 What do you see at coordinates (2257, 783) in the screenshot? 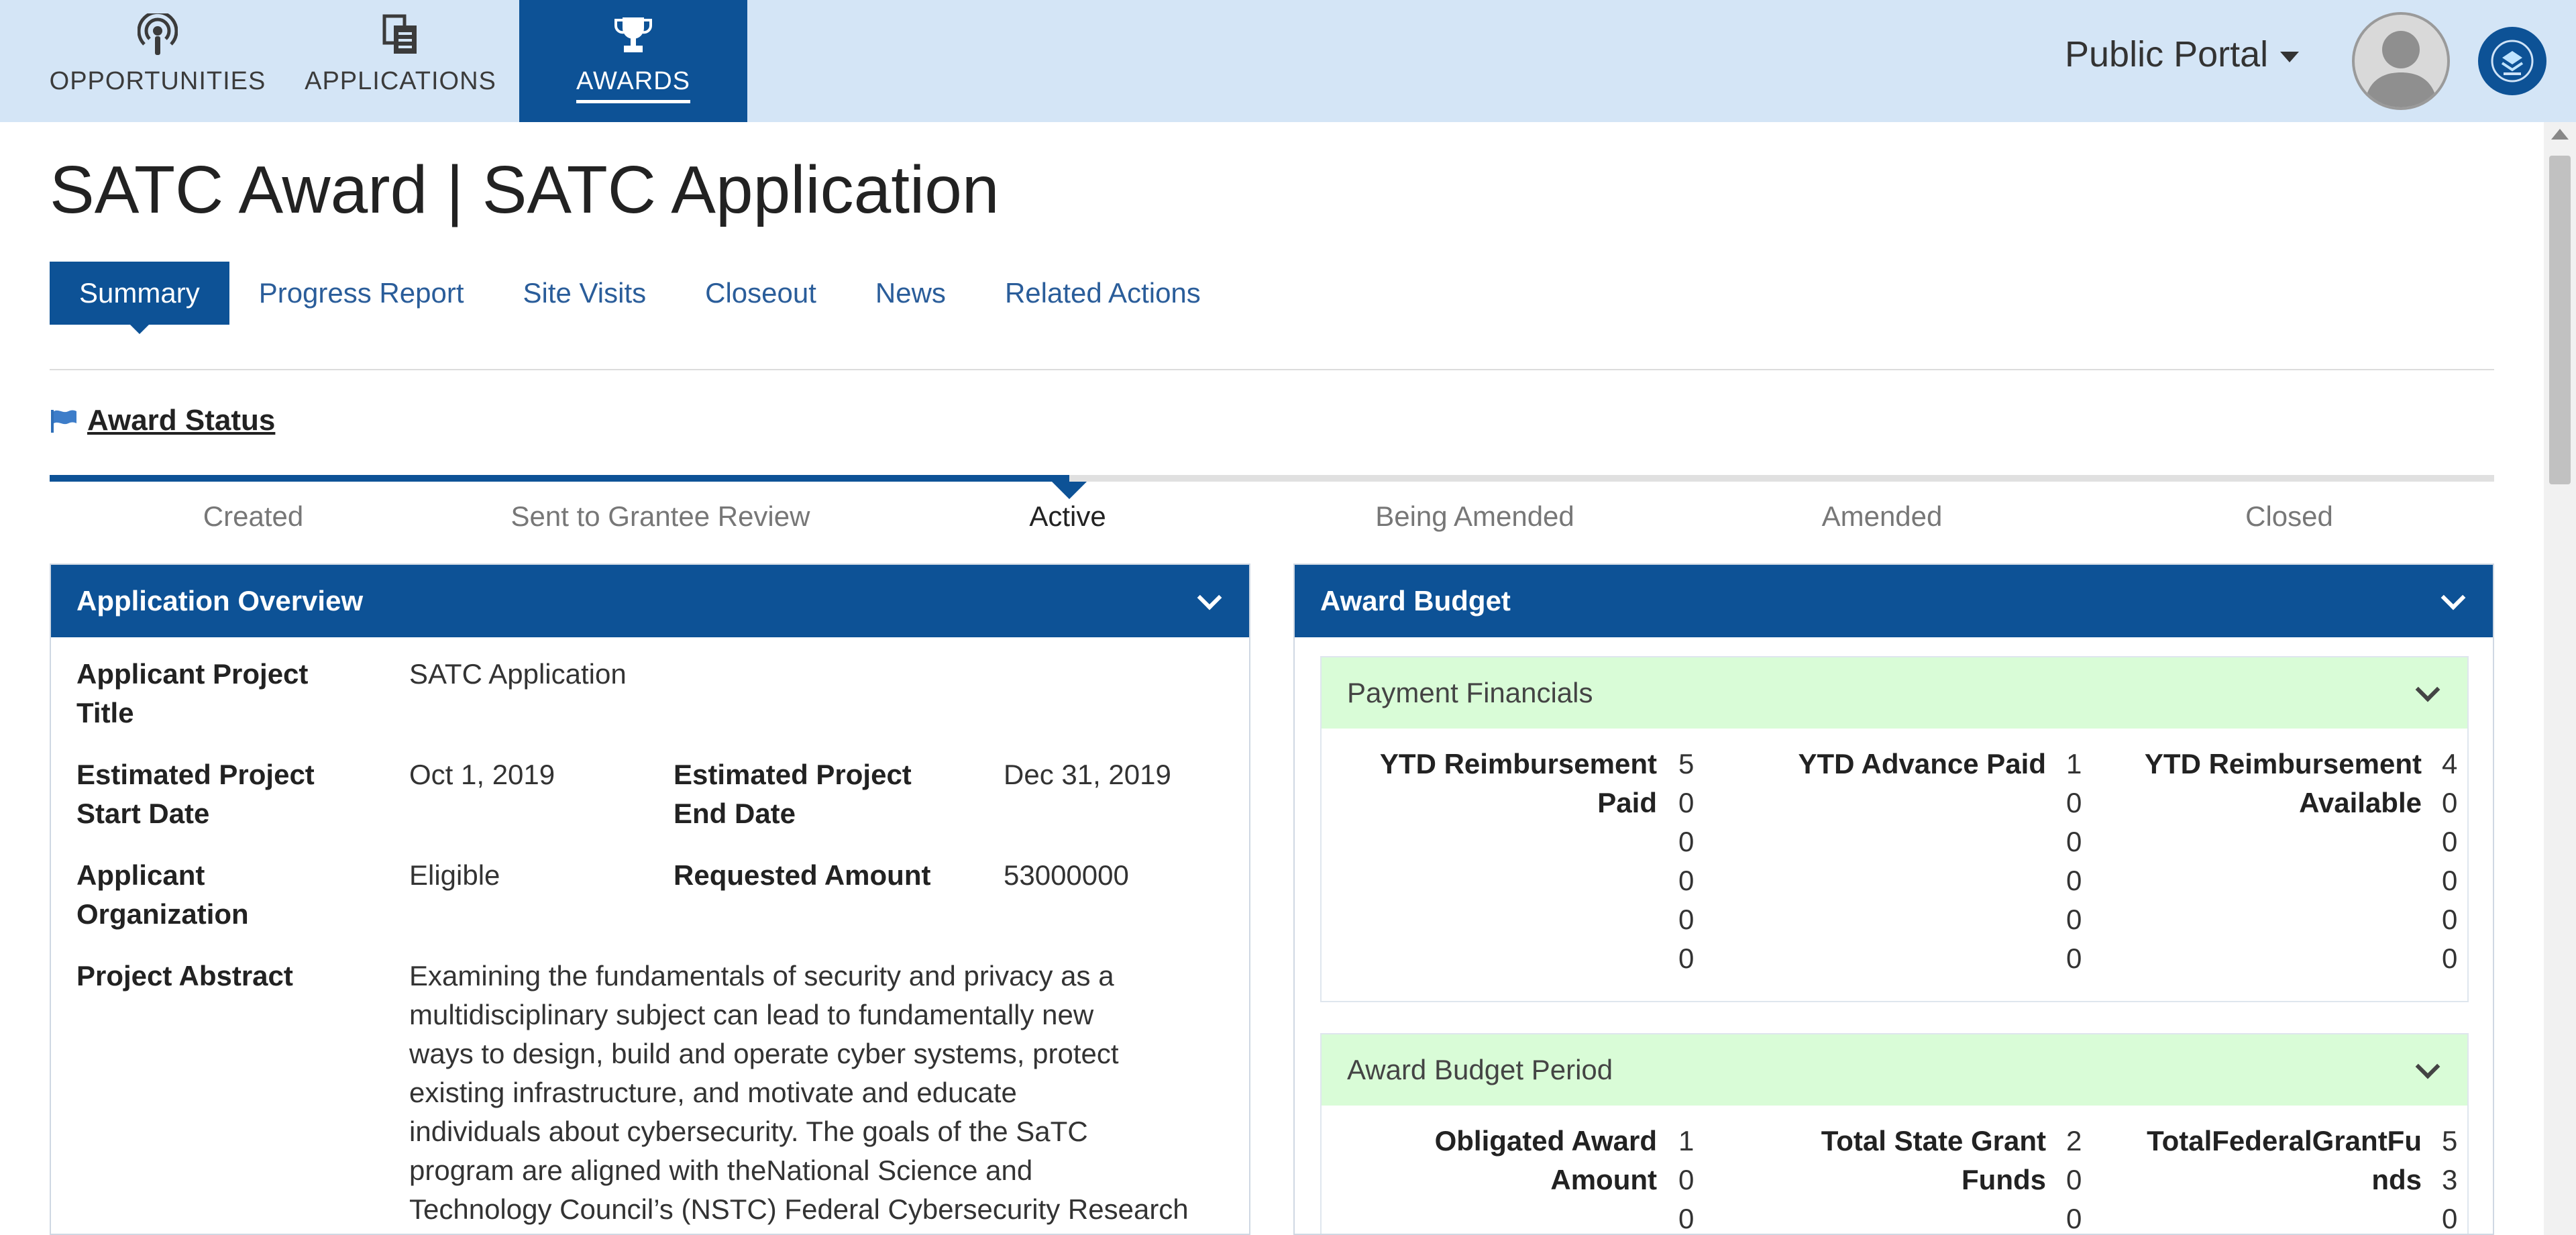
I see `ytd-reimbursement-available-label: YTD Reimbursement Available` at bounding box center [2257, 783].